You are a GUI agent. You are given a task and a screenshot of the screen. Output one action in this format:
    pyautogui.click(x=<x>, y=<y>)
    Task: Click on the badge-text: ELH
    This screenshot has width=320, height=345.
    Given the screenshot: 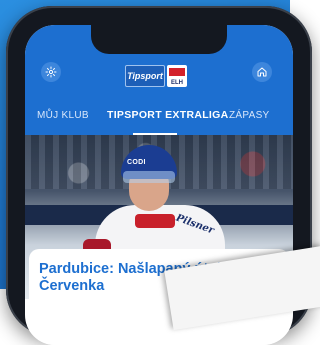 What is the action you would take?
    pyautogui.click(x=177, y=83)
    